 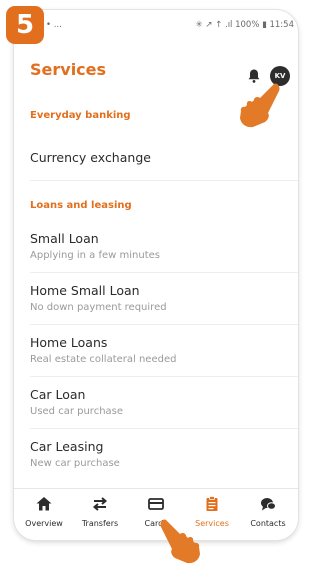 I want to click on item-title: Car Loan, so click(x=58, y=394).